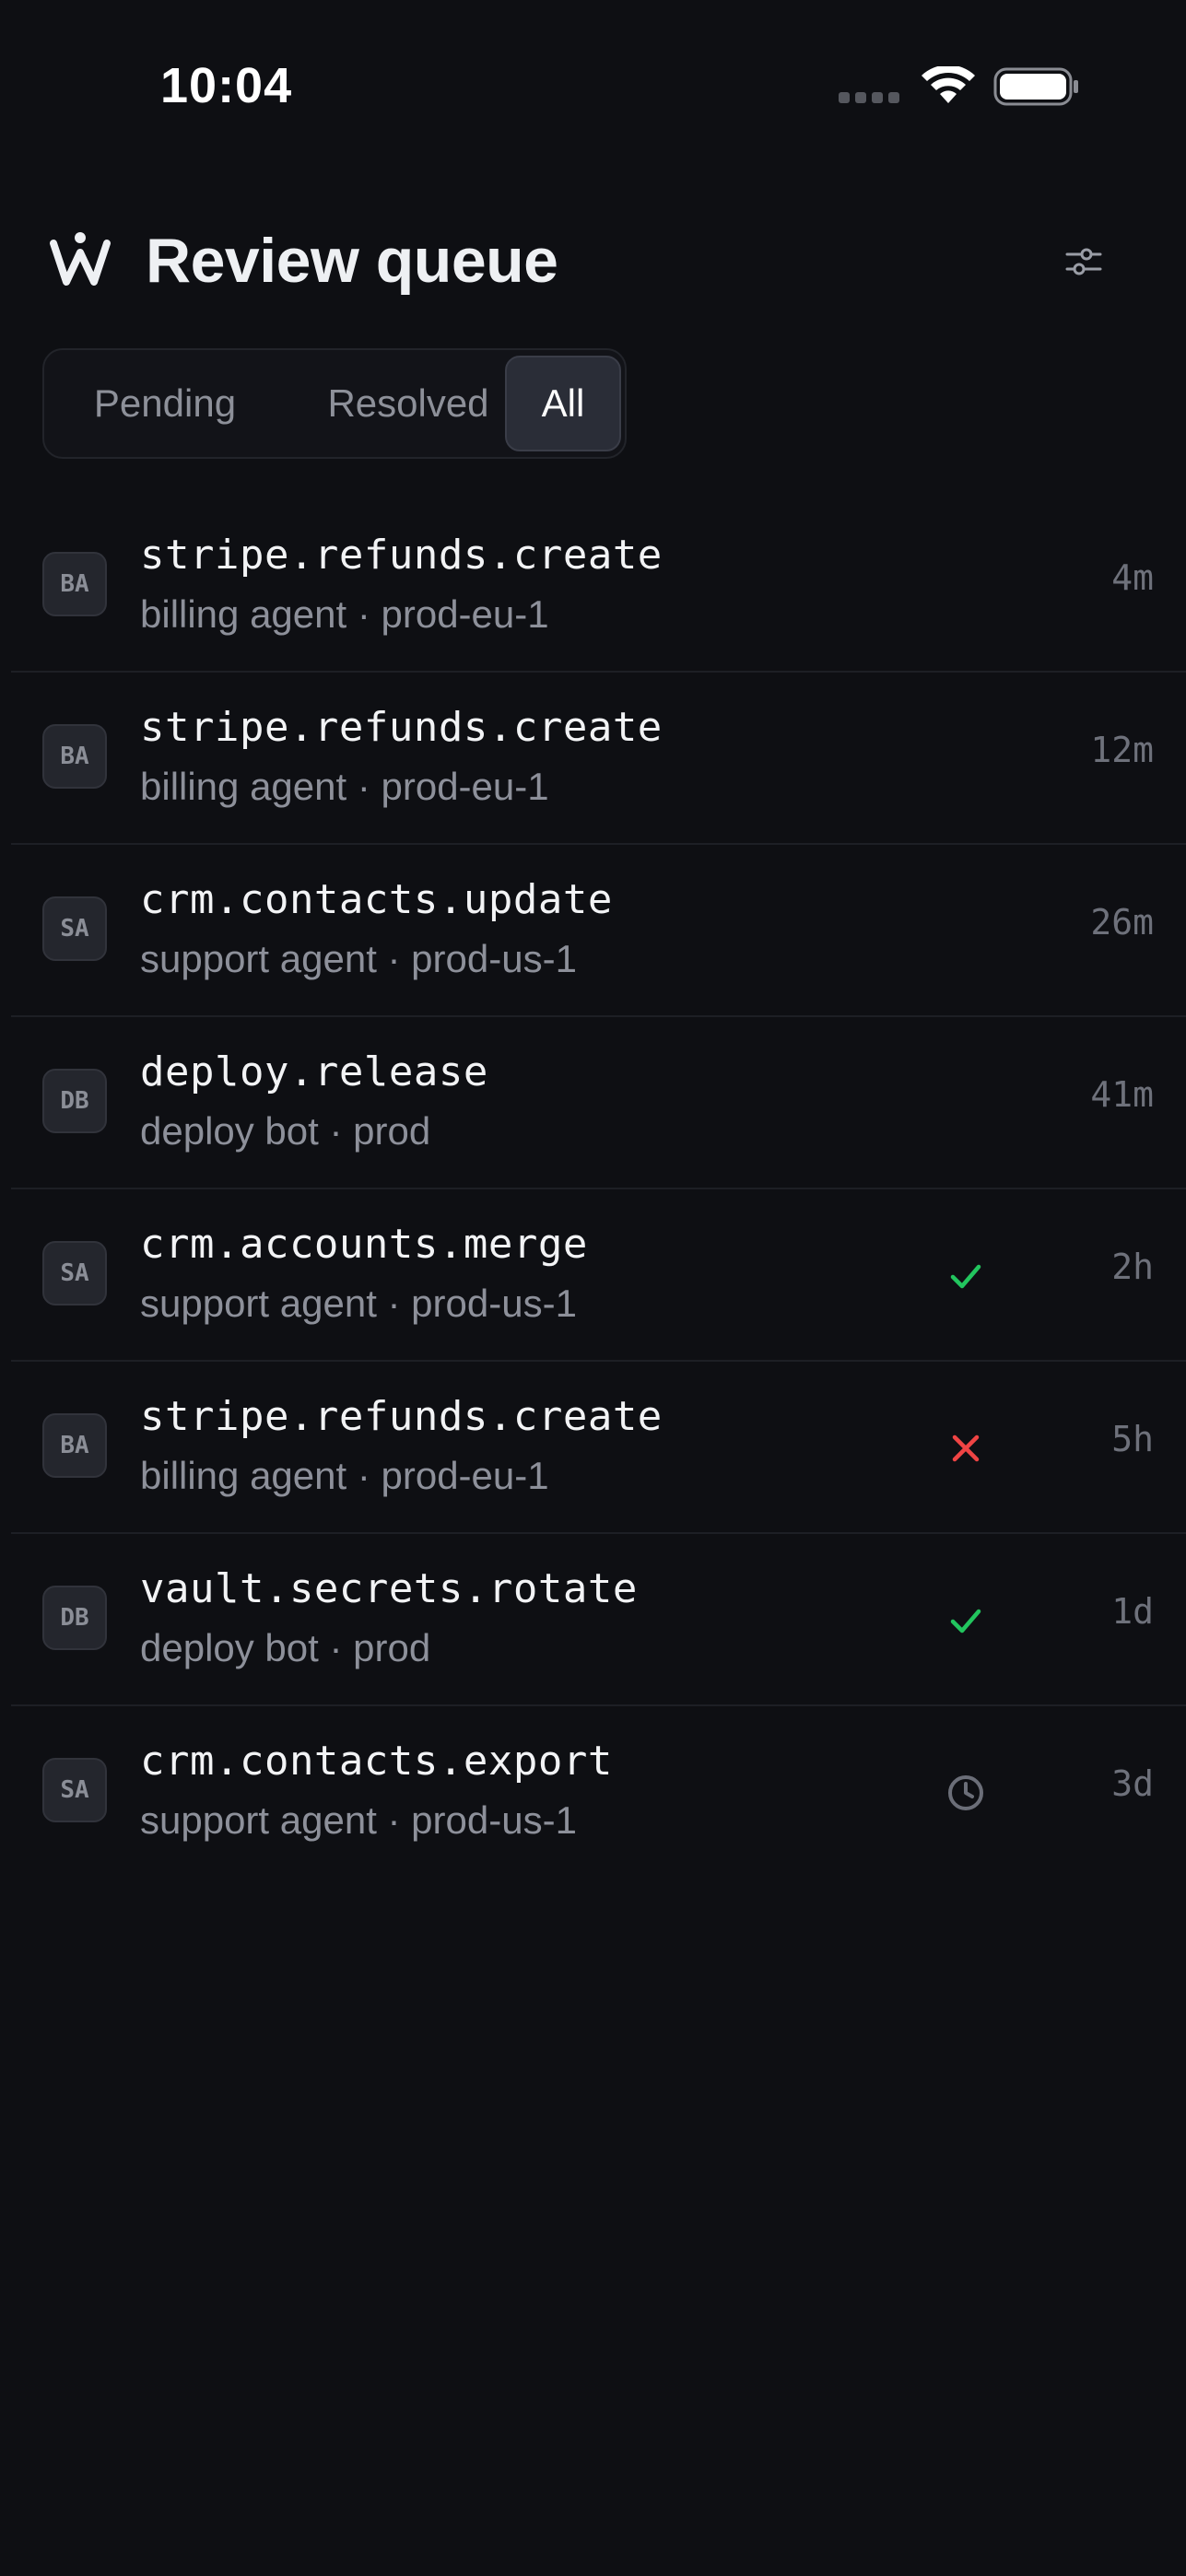 The image size is (1186, 2576). I want to click on tab-resolved: Resolved, so click(408, 403).